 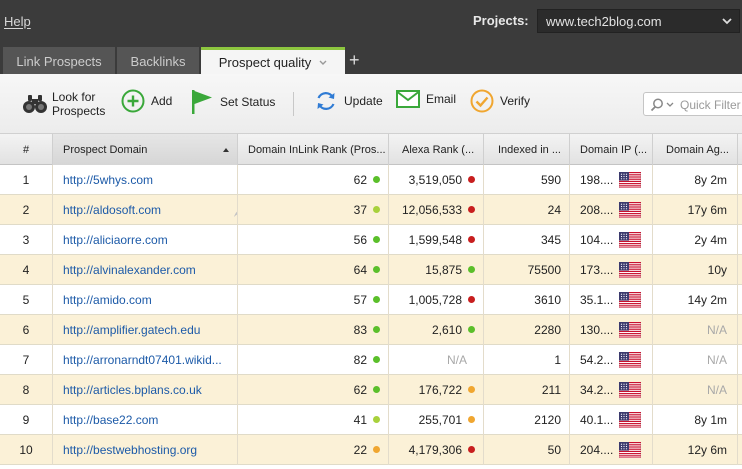 What do you see at coordinates (692, 104) in the screenshot?
I see `quick-filter-input: Quick Filter` at bounding box center [692, 104].